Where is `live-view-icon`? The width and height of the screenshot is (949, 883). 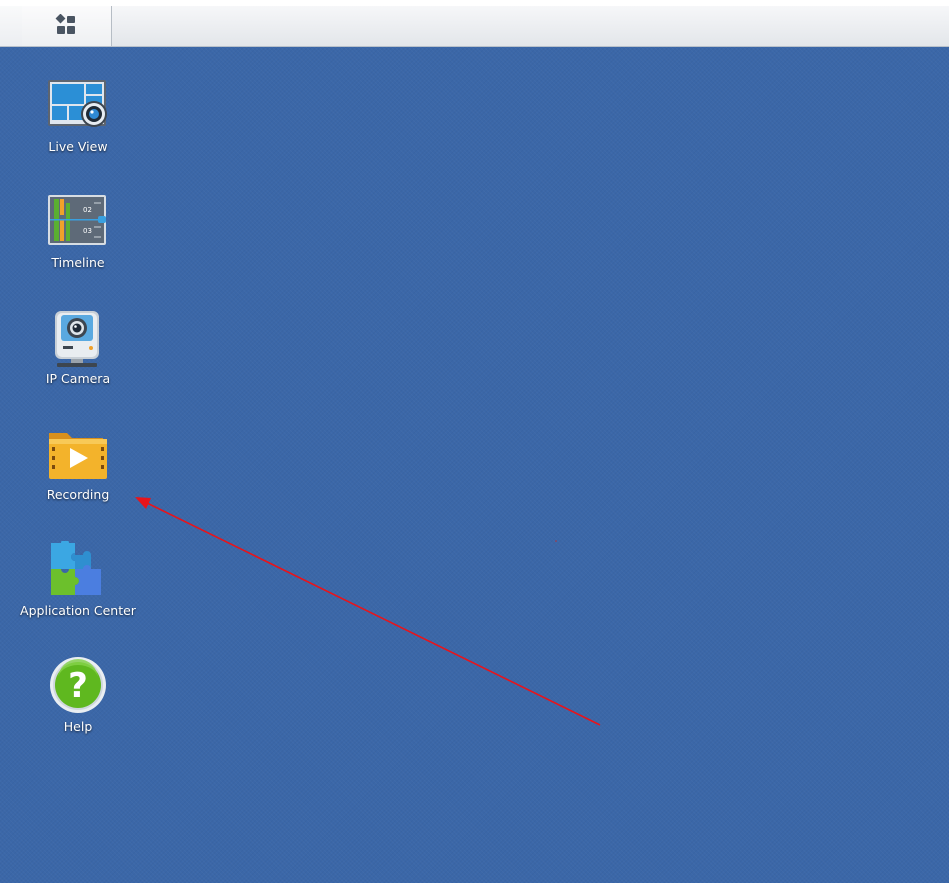 live-view-icon is located at coordinates (77, 103).